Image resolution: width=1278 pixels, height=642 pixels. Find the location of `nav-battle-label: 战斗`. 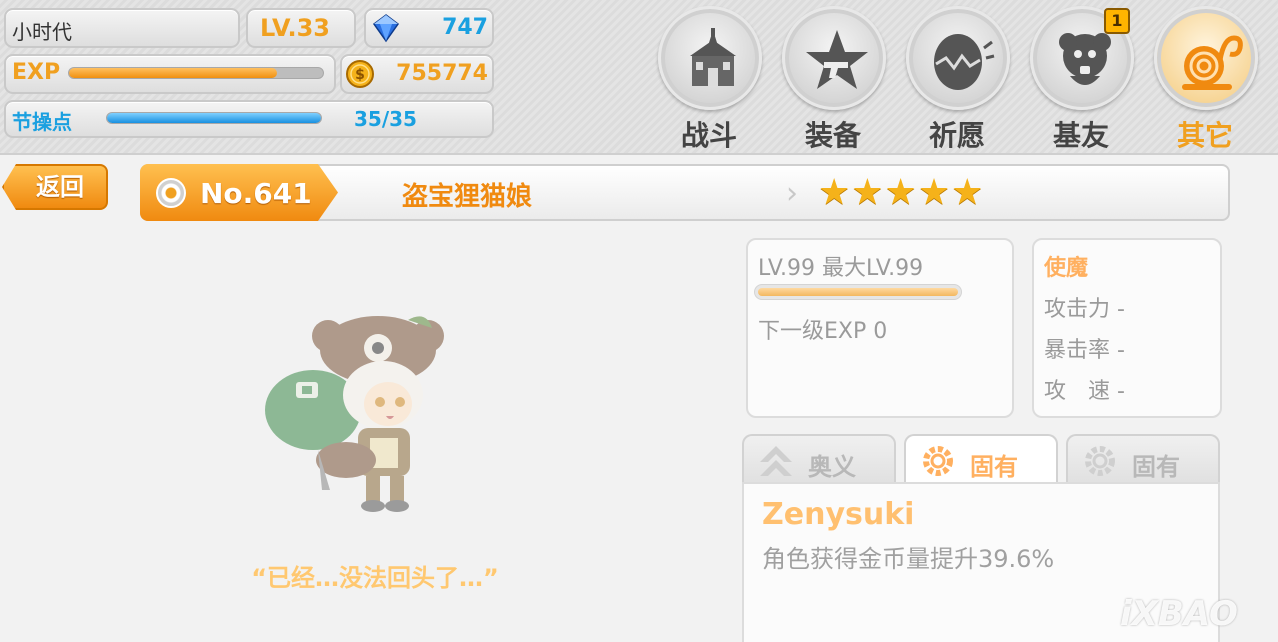

nav-battle-label: 战斗 is located at coordinates (708, 135).